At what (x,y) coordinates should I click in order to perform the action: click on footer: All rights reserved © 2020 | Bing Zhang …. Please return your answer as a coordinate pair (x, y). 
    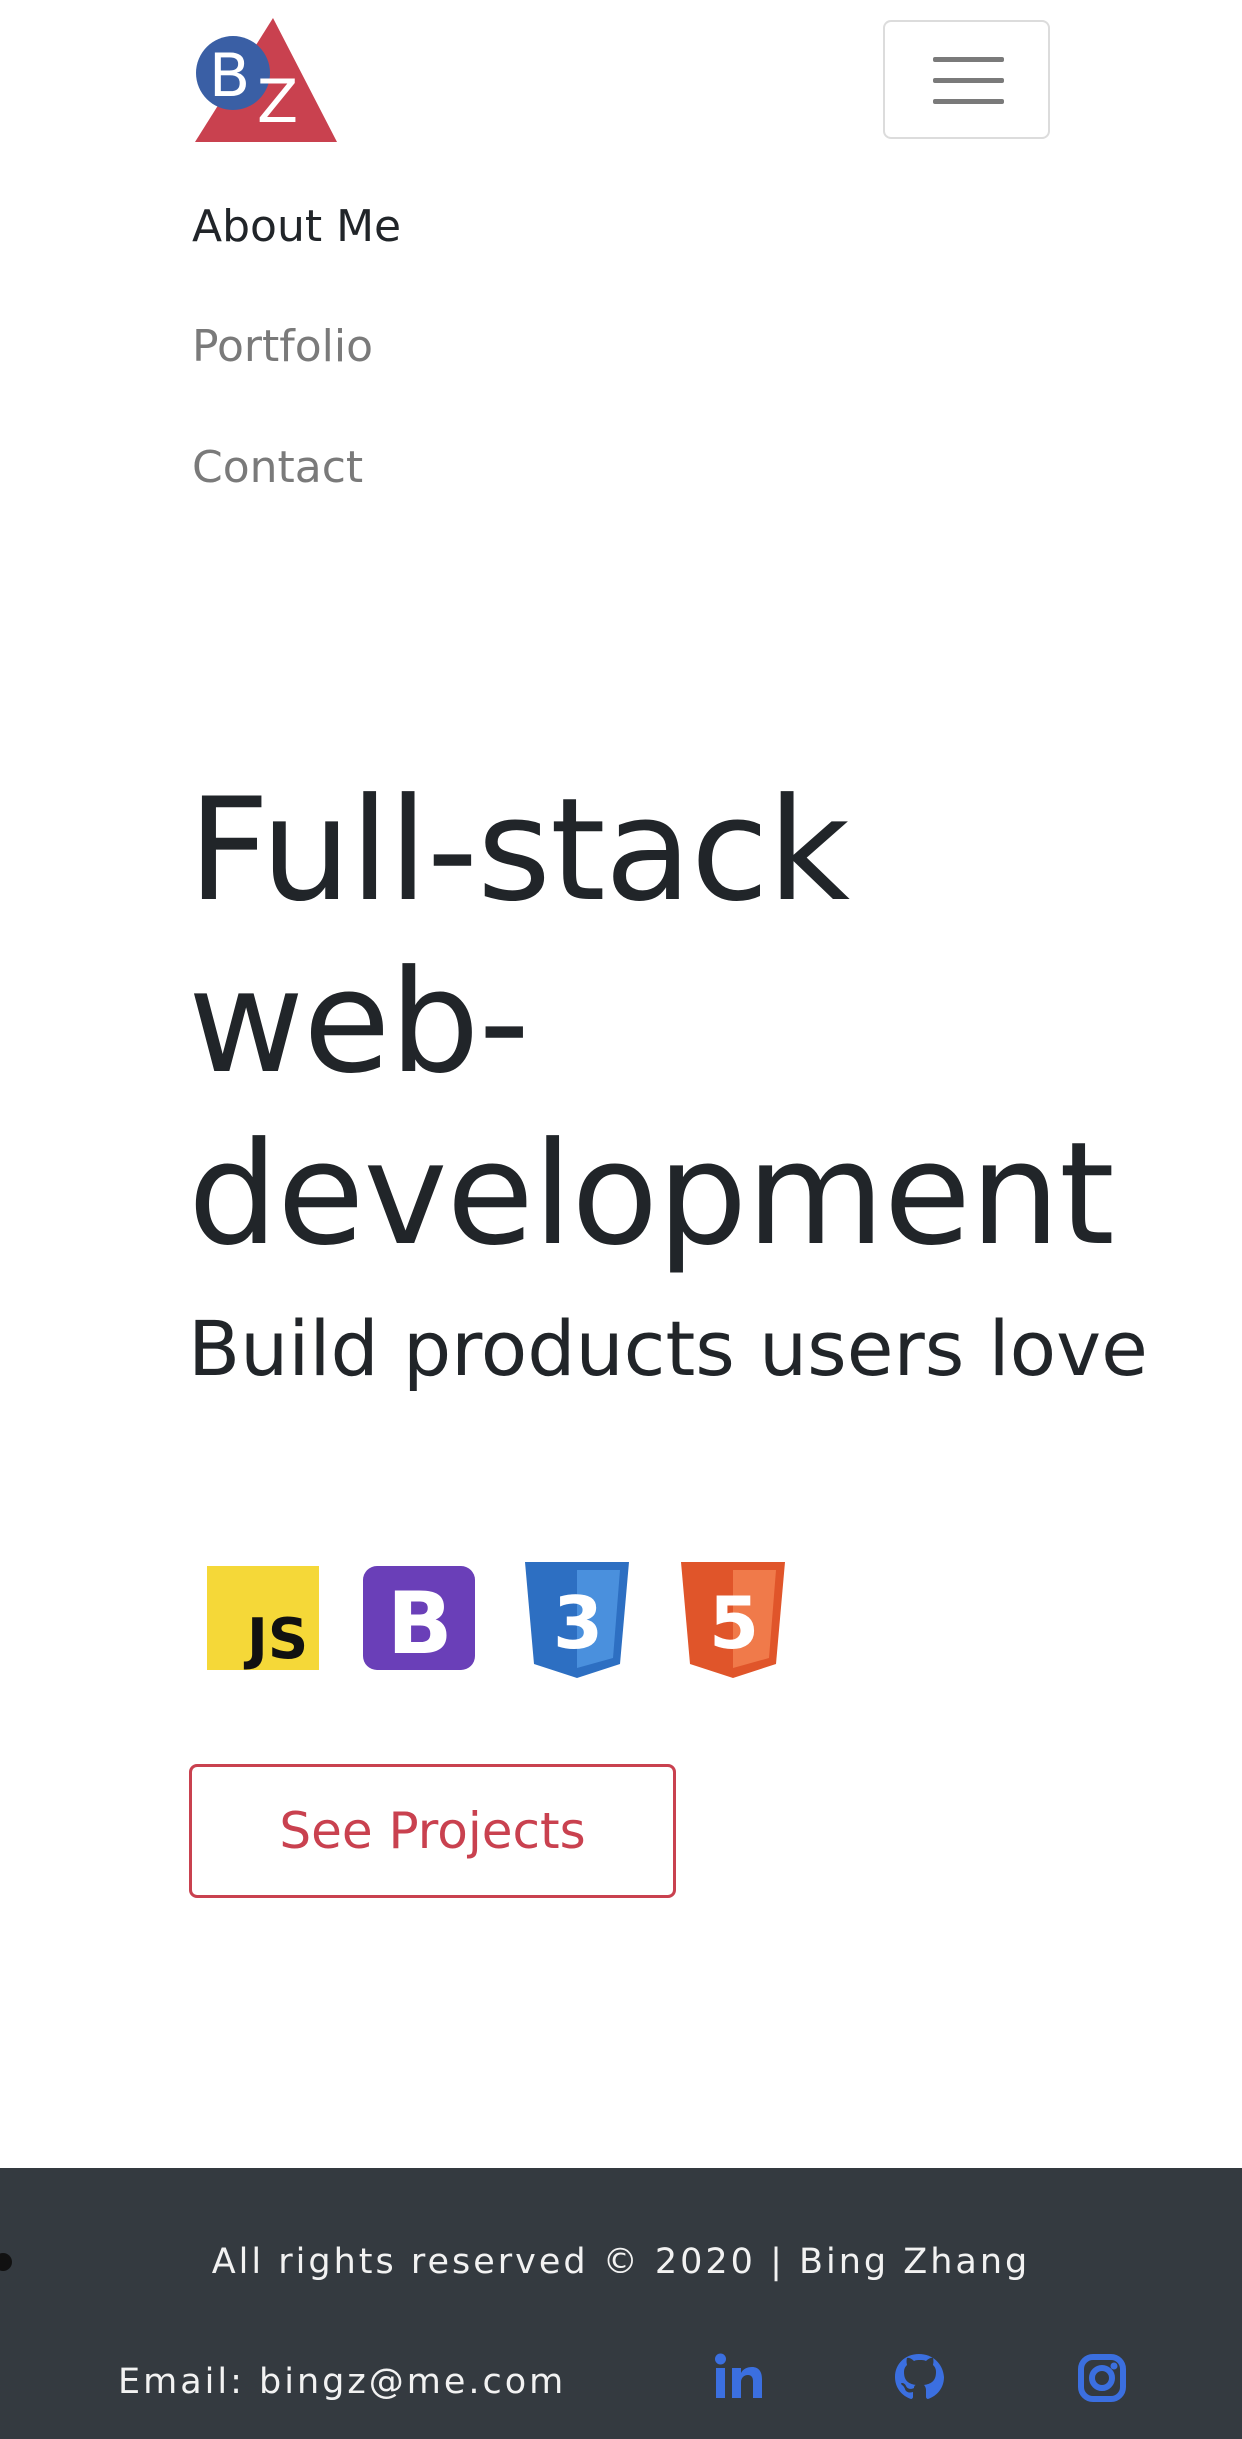
    Looking at the image, I should click on (621, 2303).